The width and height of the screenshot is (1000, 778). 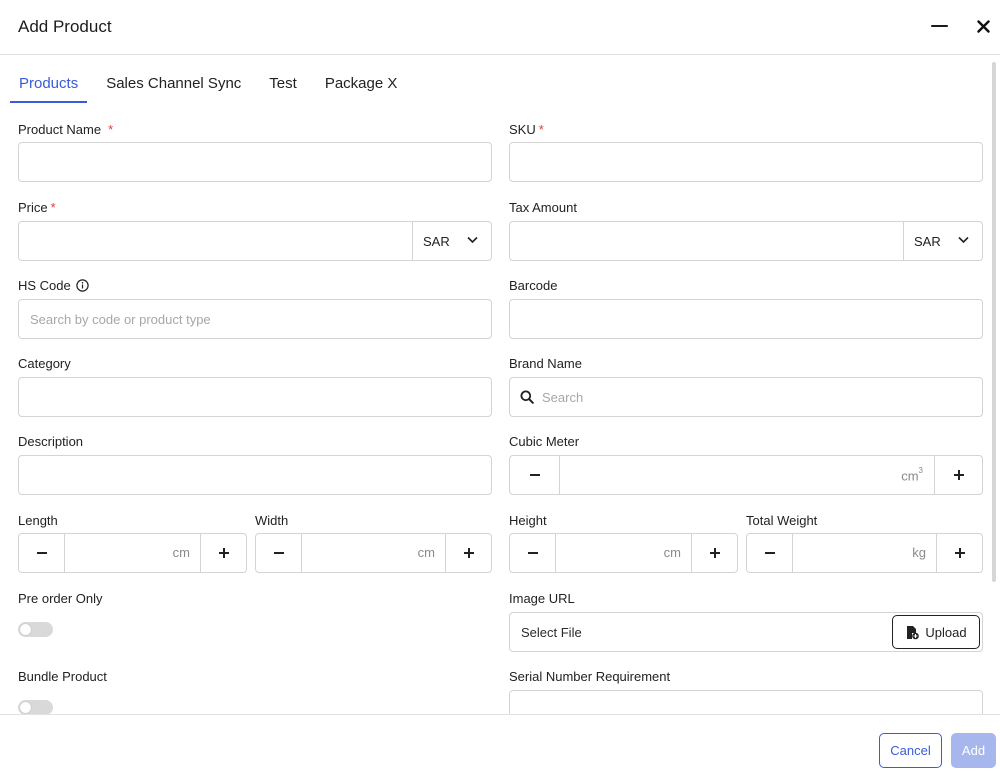 I want to click on bundle-product-label-text: Bundle Product, so click(x=62, y=676).